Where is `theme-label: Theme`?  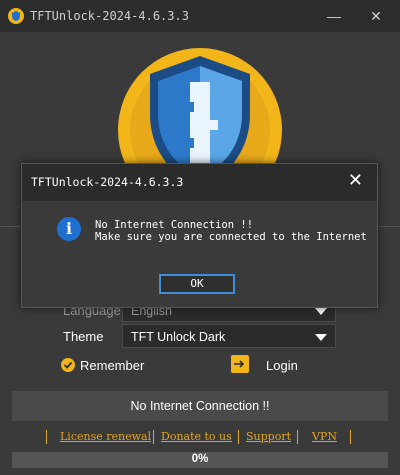
theme-label: Theme is located at coordinates (83, 336).